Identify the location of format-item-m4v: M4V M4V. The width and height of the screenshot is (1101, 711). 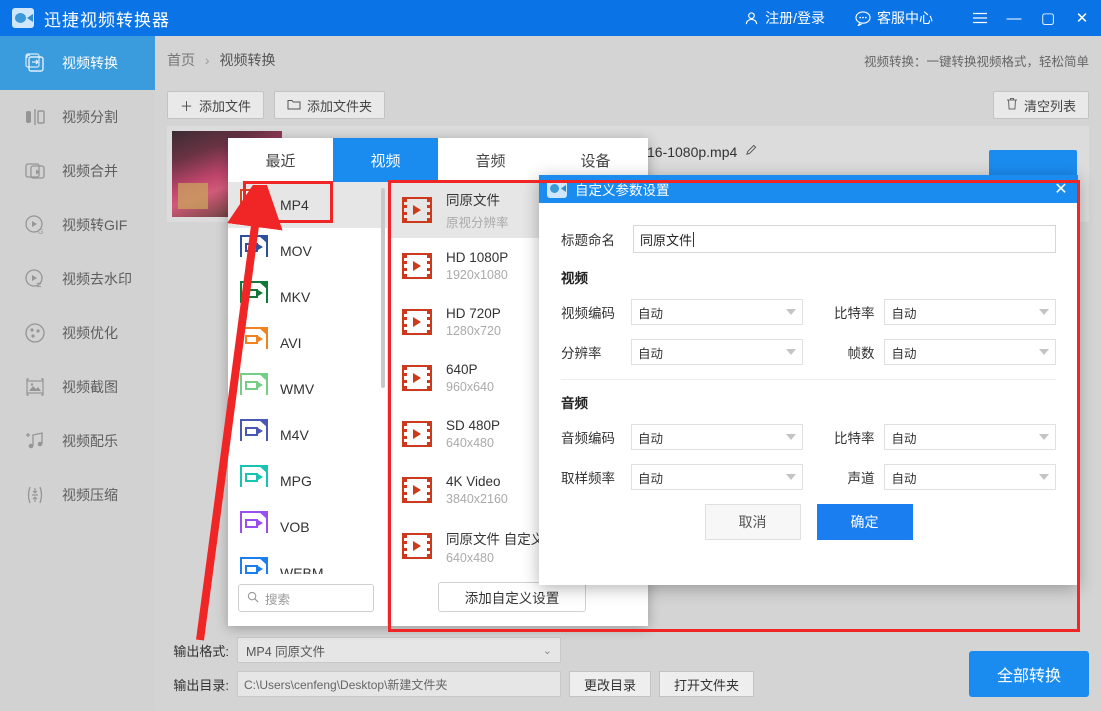
(307, 435).